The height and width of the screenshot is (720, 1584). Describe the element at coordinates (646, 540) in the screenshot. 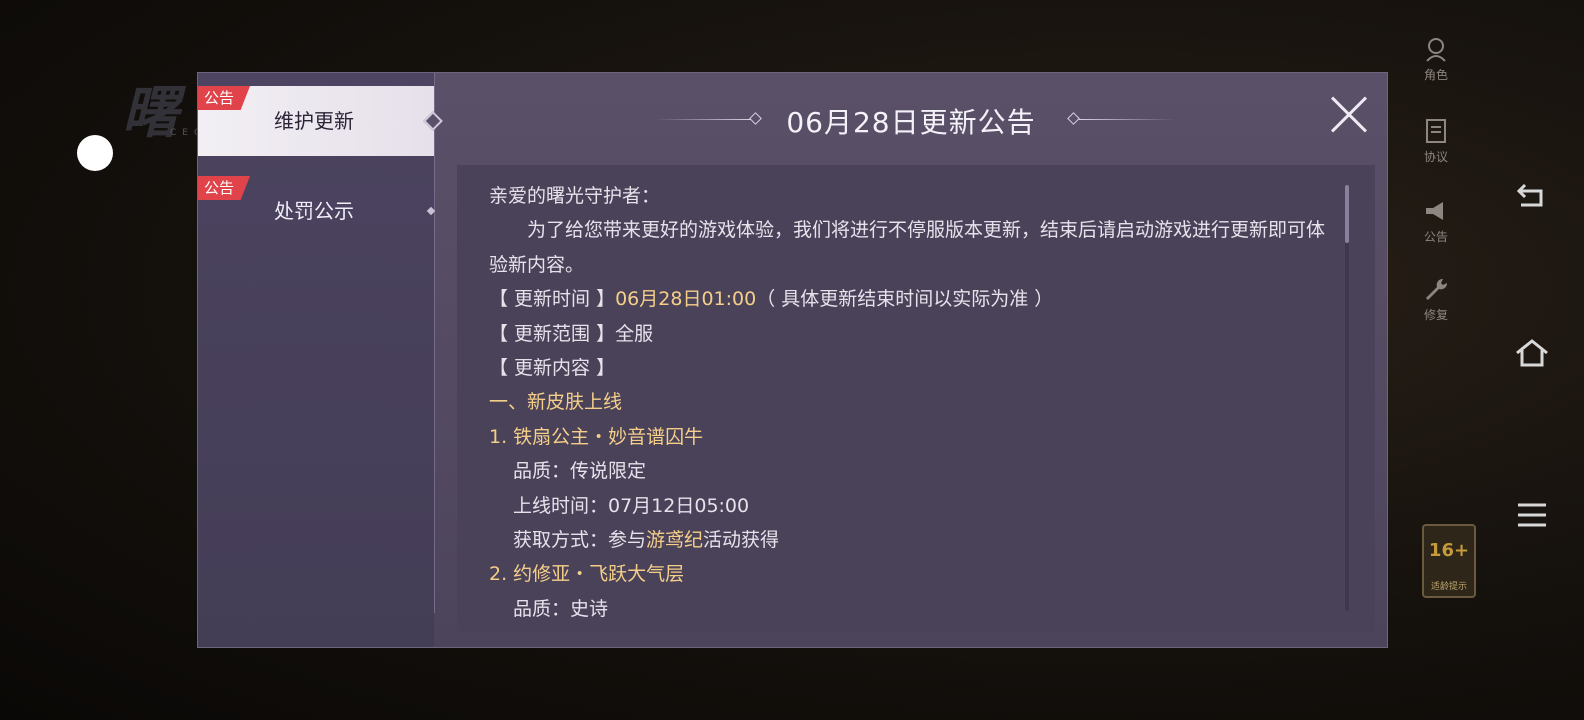

I see `skin-obtain-method: 获取方式：参与游鸢纪活动获得` at that location.